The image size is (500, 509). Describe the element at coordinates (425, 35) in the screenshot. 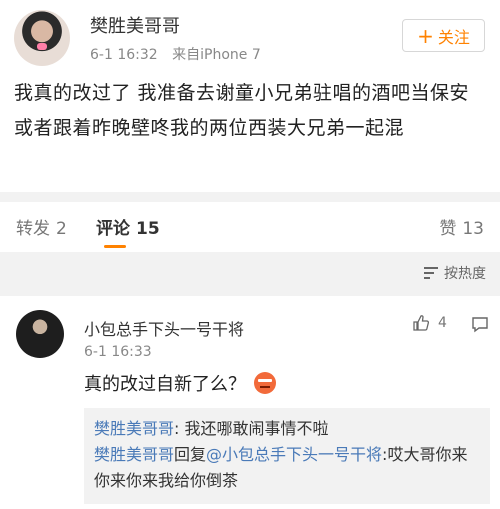

I see `plus-icon: +` at that location.